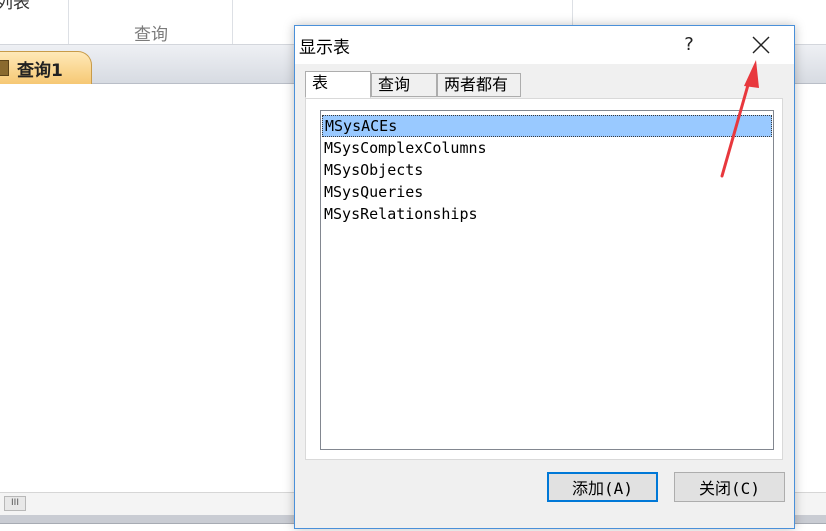 The height and width of the screenshot is (531, 826). Describe the element at coordinates (15, 6) in the screenshot. I see `ribbon-partial-label: 列表` at that location.